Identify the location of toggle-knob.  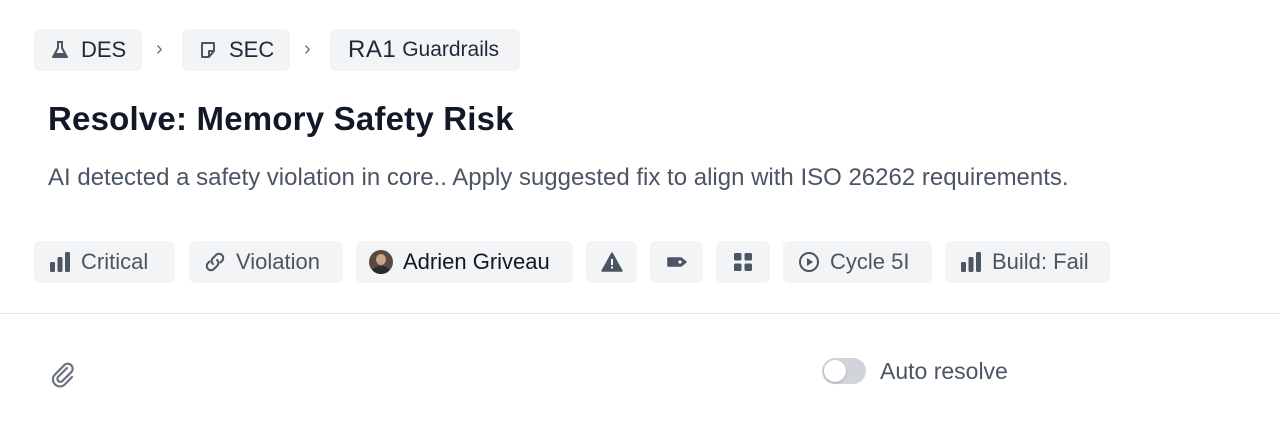
(835, 371).